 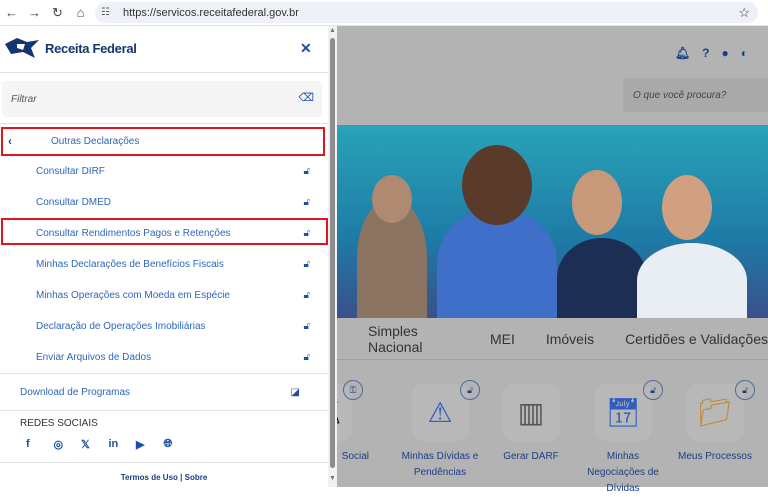 What do you see at coordinates (570, 339) in the screenshot?
I see `menu-item: Imóveis` at bounding box center [570, 339].